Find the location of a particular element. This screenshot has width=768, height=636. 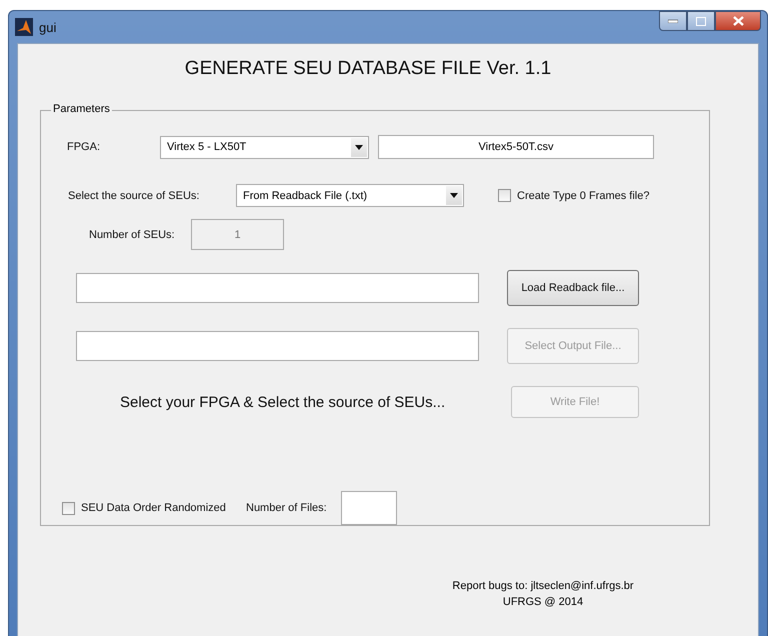

close-icon is located at coordinates (738, 21).